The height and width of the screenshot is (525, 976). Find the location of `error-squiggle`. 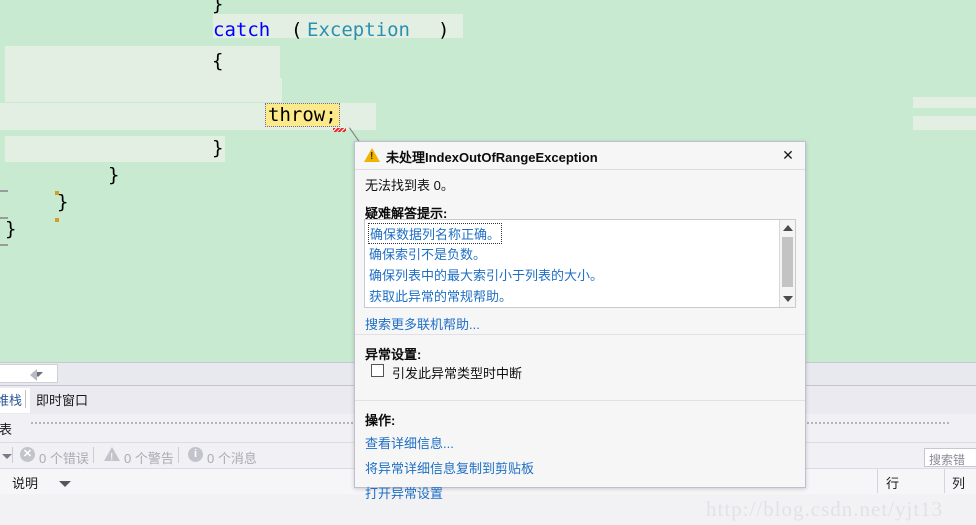

error-squiggle is located at coordinates (339, 130).